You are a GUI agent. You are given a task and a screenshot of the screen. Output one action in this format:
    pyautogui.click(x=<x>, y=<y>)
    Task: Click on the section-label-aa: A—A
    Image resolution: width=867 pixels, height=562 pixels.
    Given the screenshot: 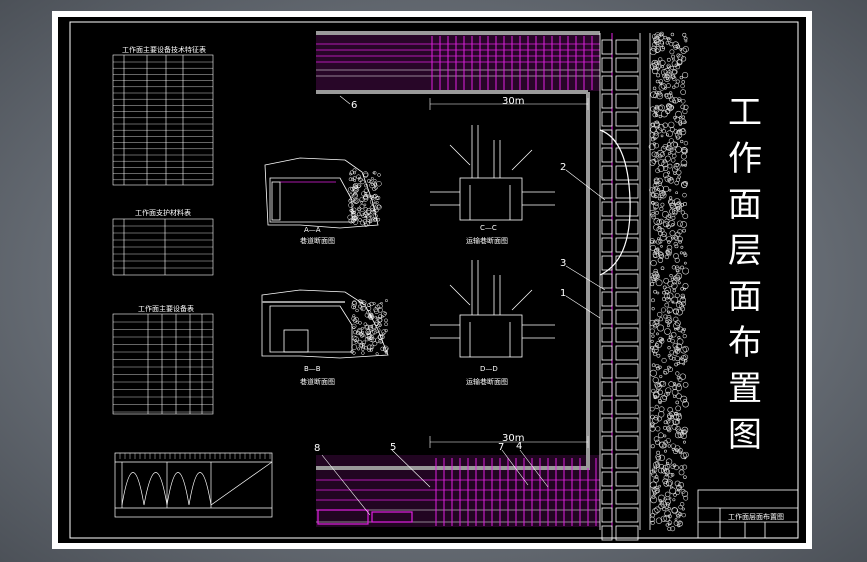 What is the action you would take?
    pyautogui.click(x=312, y=230)
    